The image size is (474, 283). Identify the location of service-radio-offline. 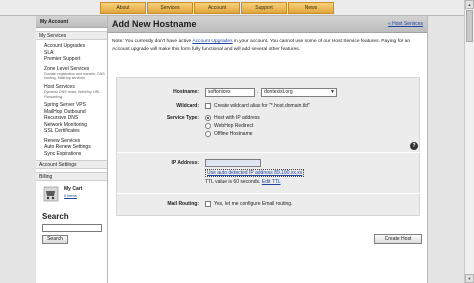
(208, 134).